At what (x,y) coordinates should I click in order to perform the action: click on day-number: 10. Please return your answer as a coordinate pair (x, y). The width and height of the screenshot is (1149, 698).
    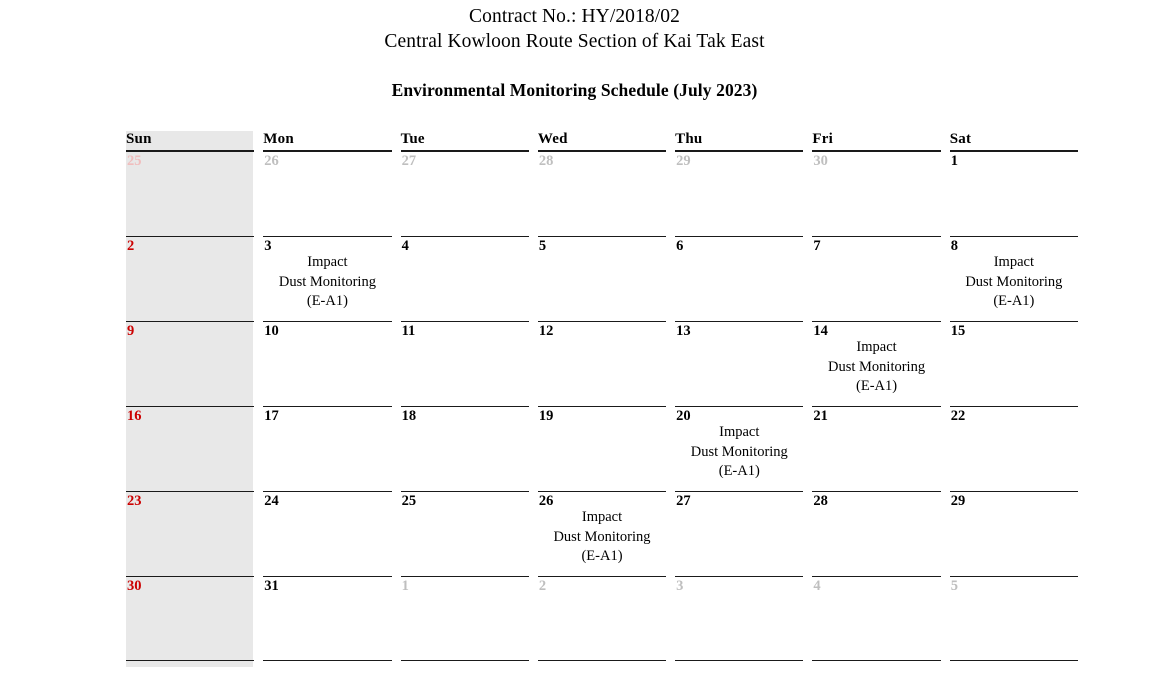
    Looking at the image, I should click on (271, 331).